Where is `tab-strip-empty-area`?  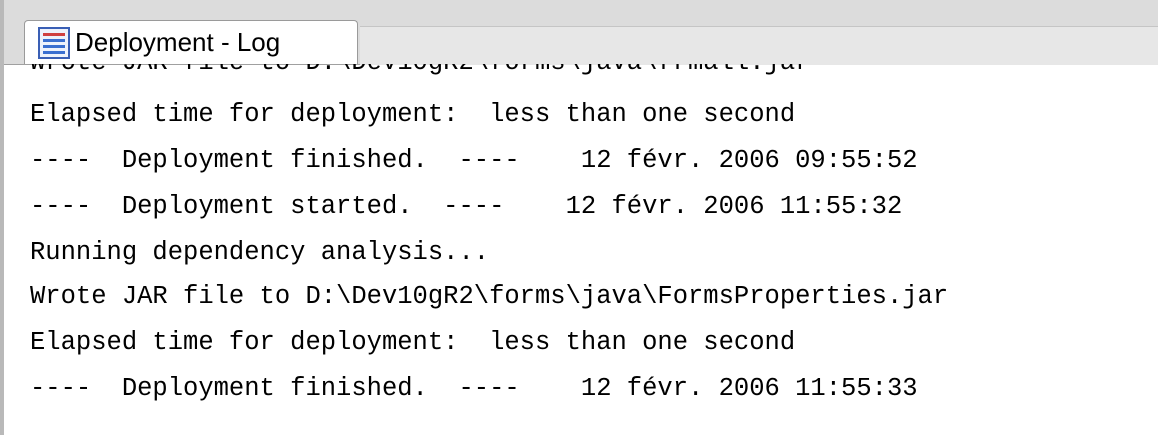
tab-strip-empty-area is located at coordinates (759, 45).